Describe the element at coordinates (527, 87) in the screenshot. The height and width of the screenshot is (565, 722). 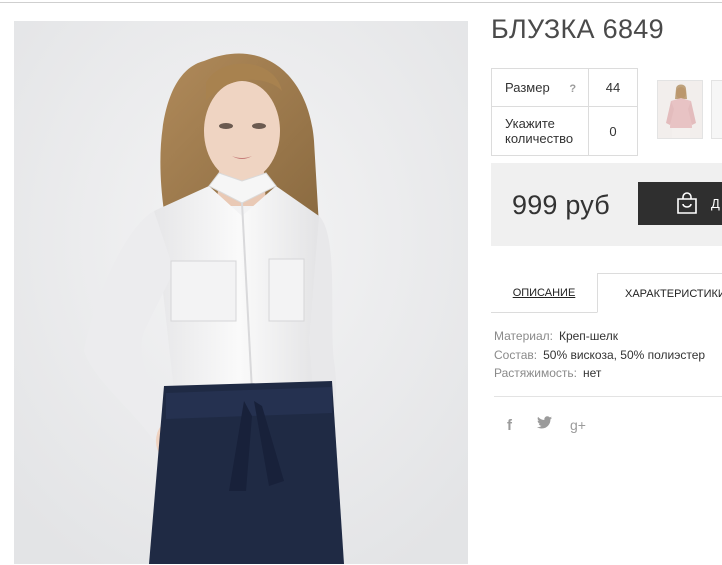
I see `size-label: Размер` at that location.